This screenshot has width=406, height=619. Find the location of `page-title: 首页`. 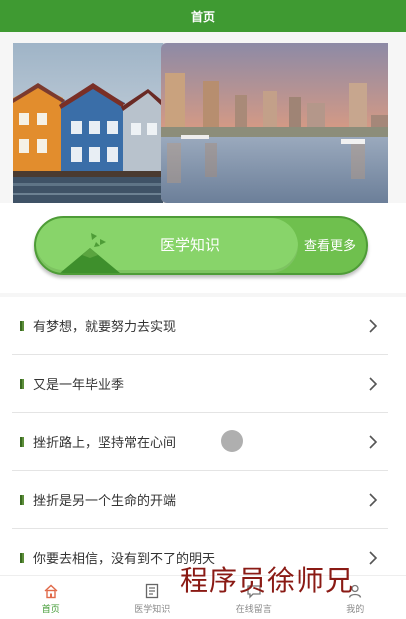

page-title: 首页 is located at coordinates (202, 16).